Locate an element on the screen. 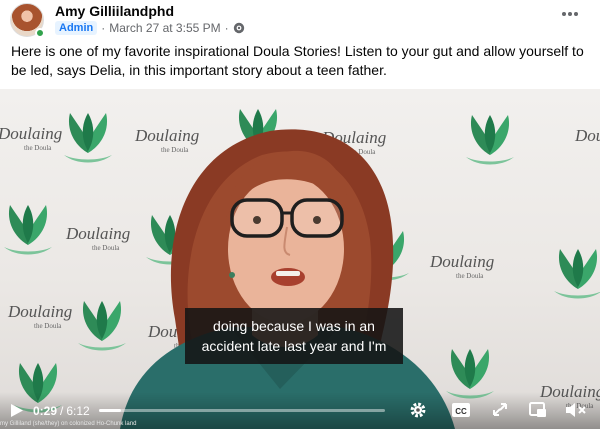 Image resolution: width=600 pixels, height=429 pixels. subtitle-line-1: doing because I was in an is located at coordinates (294, 326).